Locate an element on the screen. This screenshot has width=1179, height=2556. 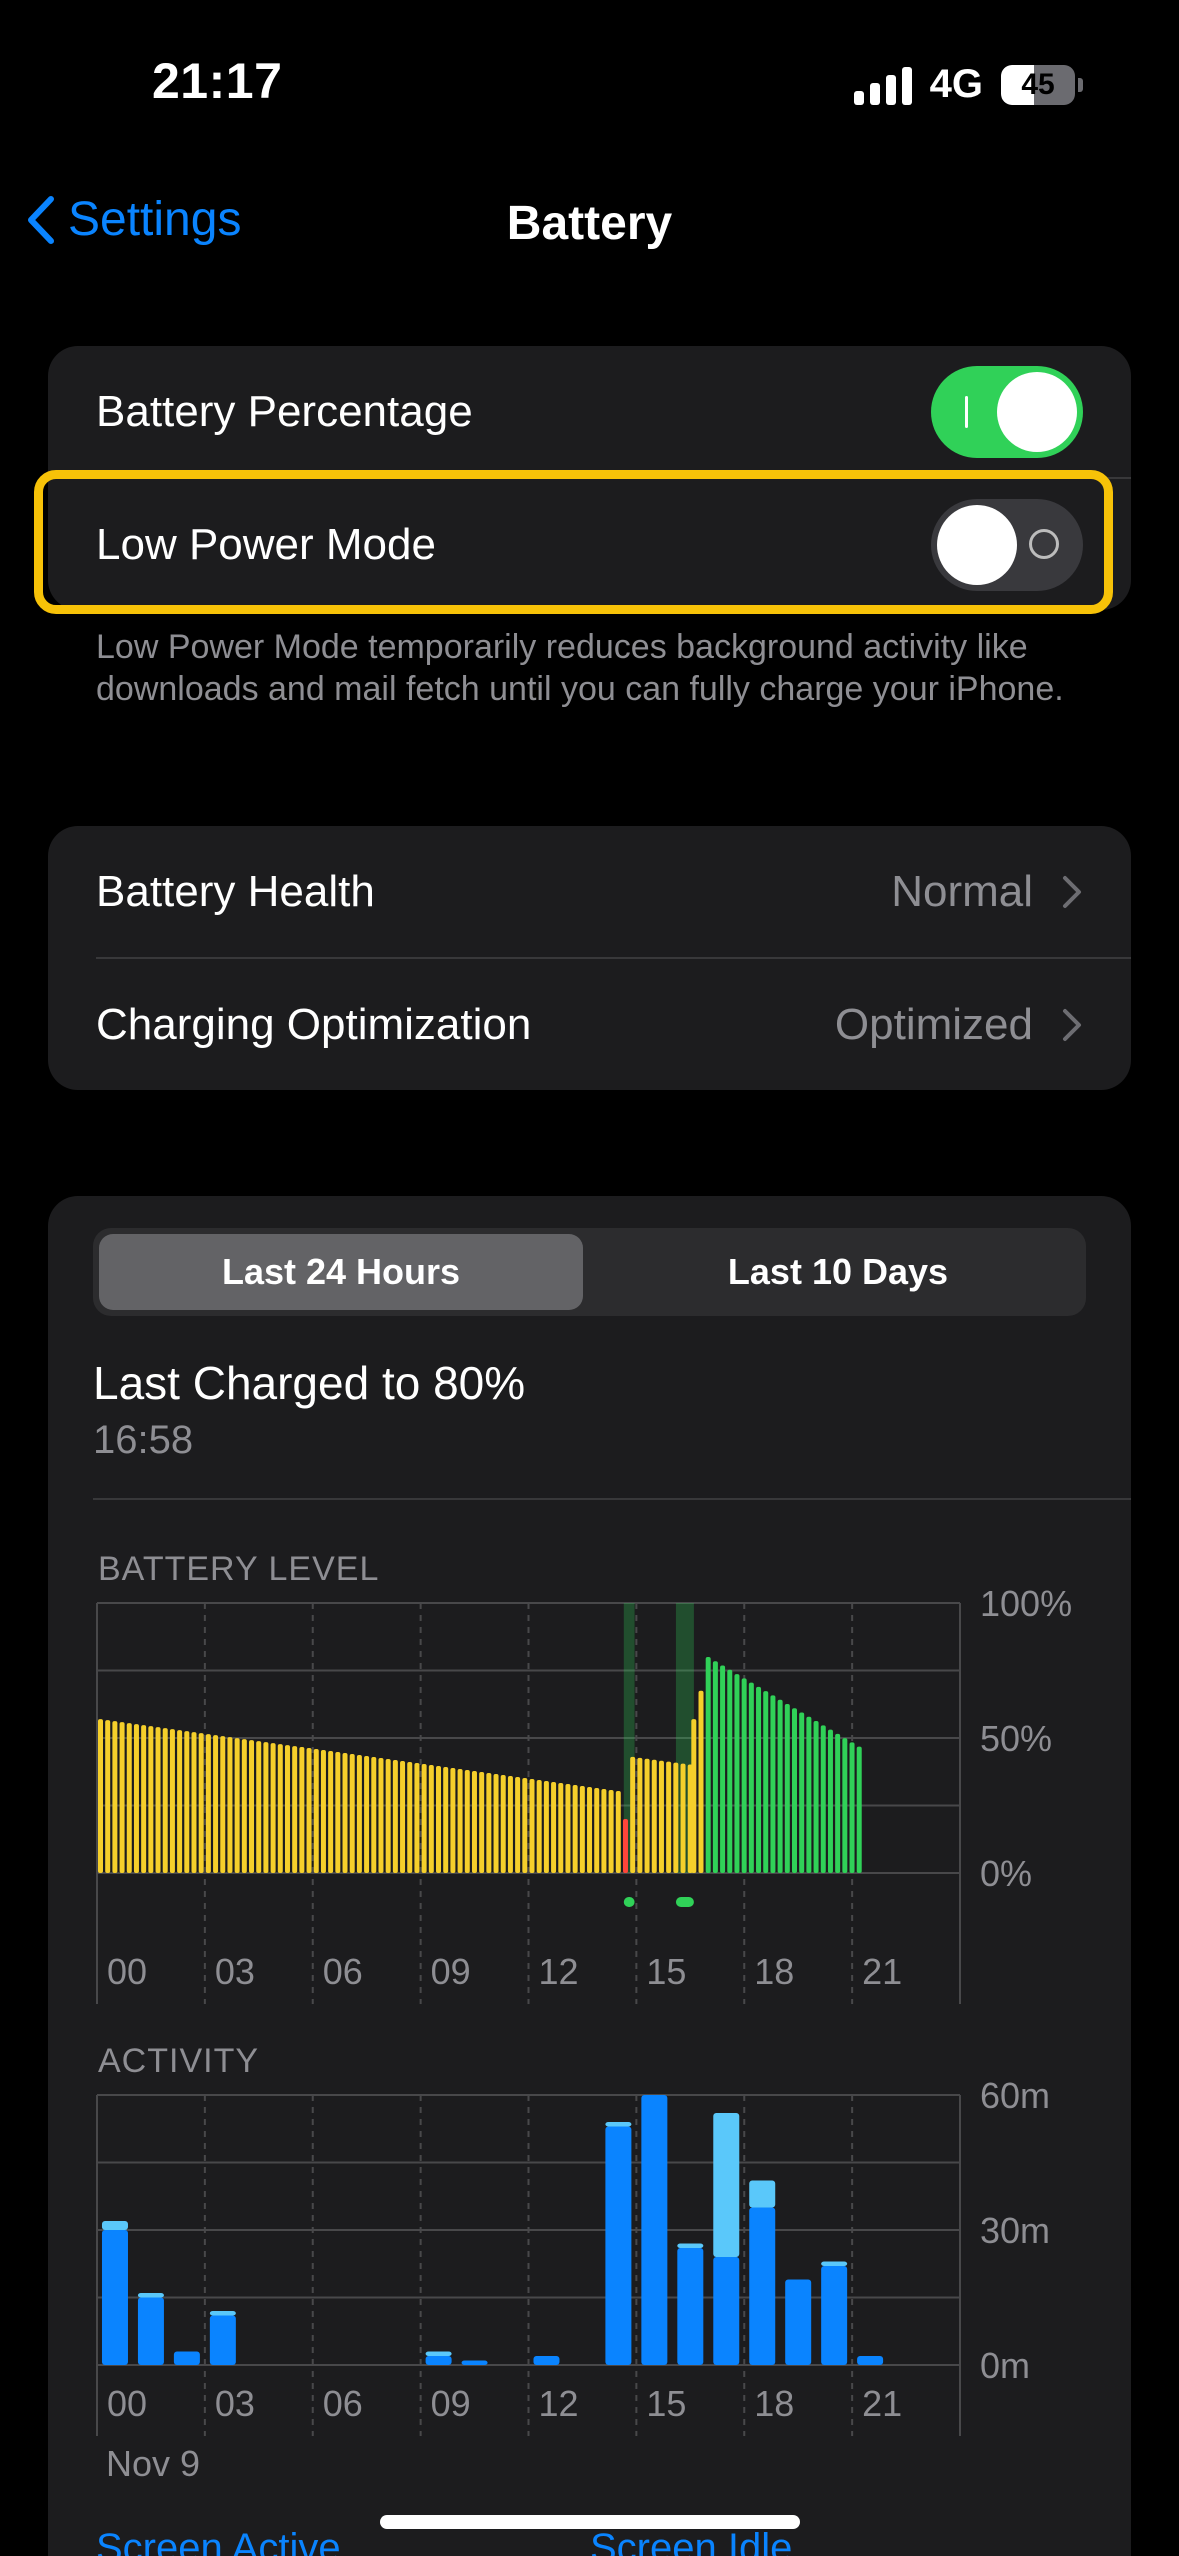
legend-screen-idle: Screen Idle is located at coordinates (691, 2541).